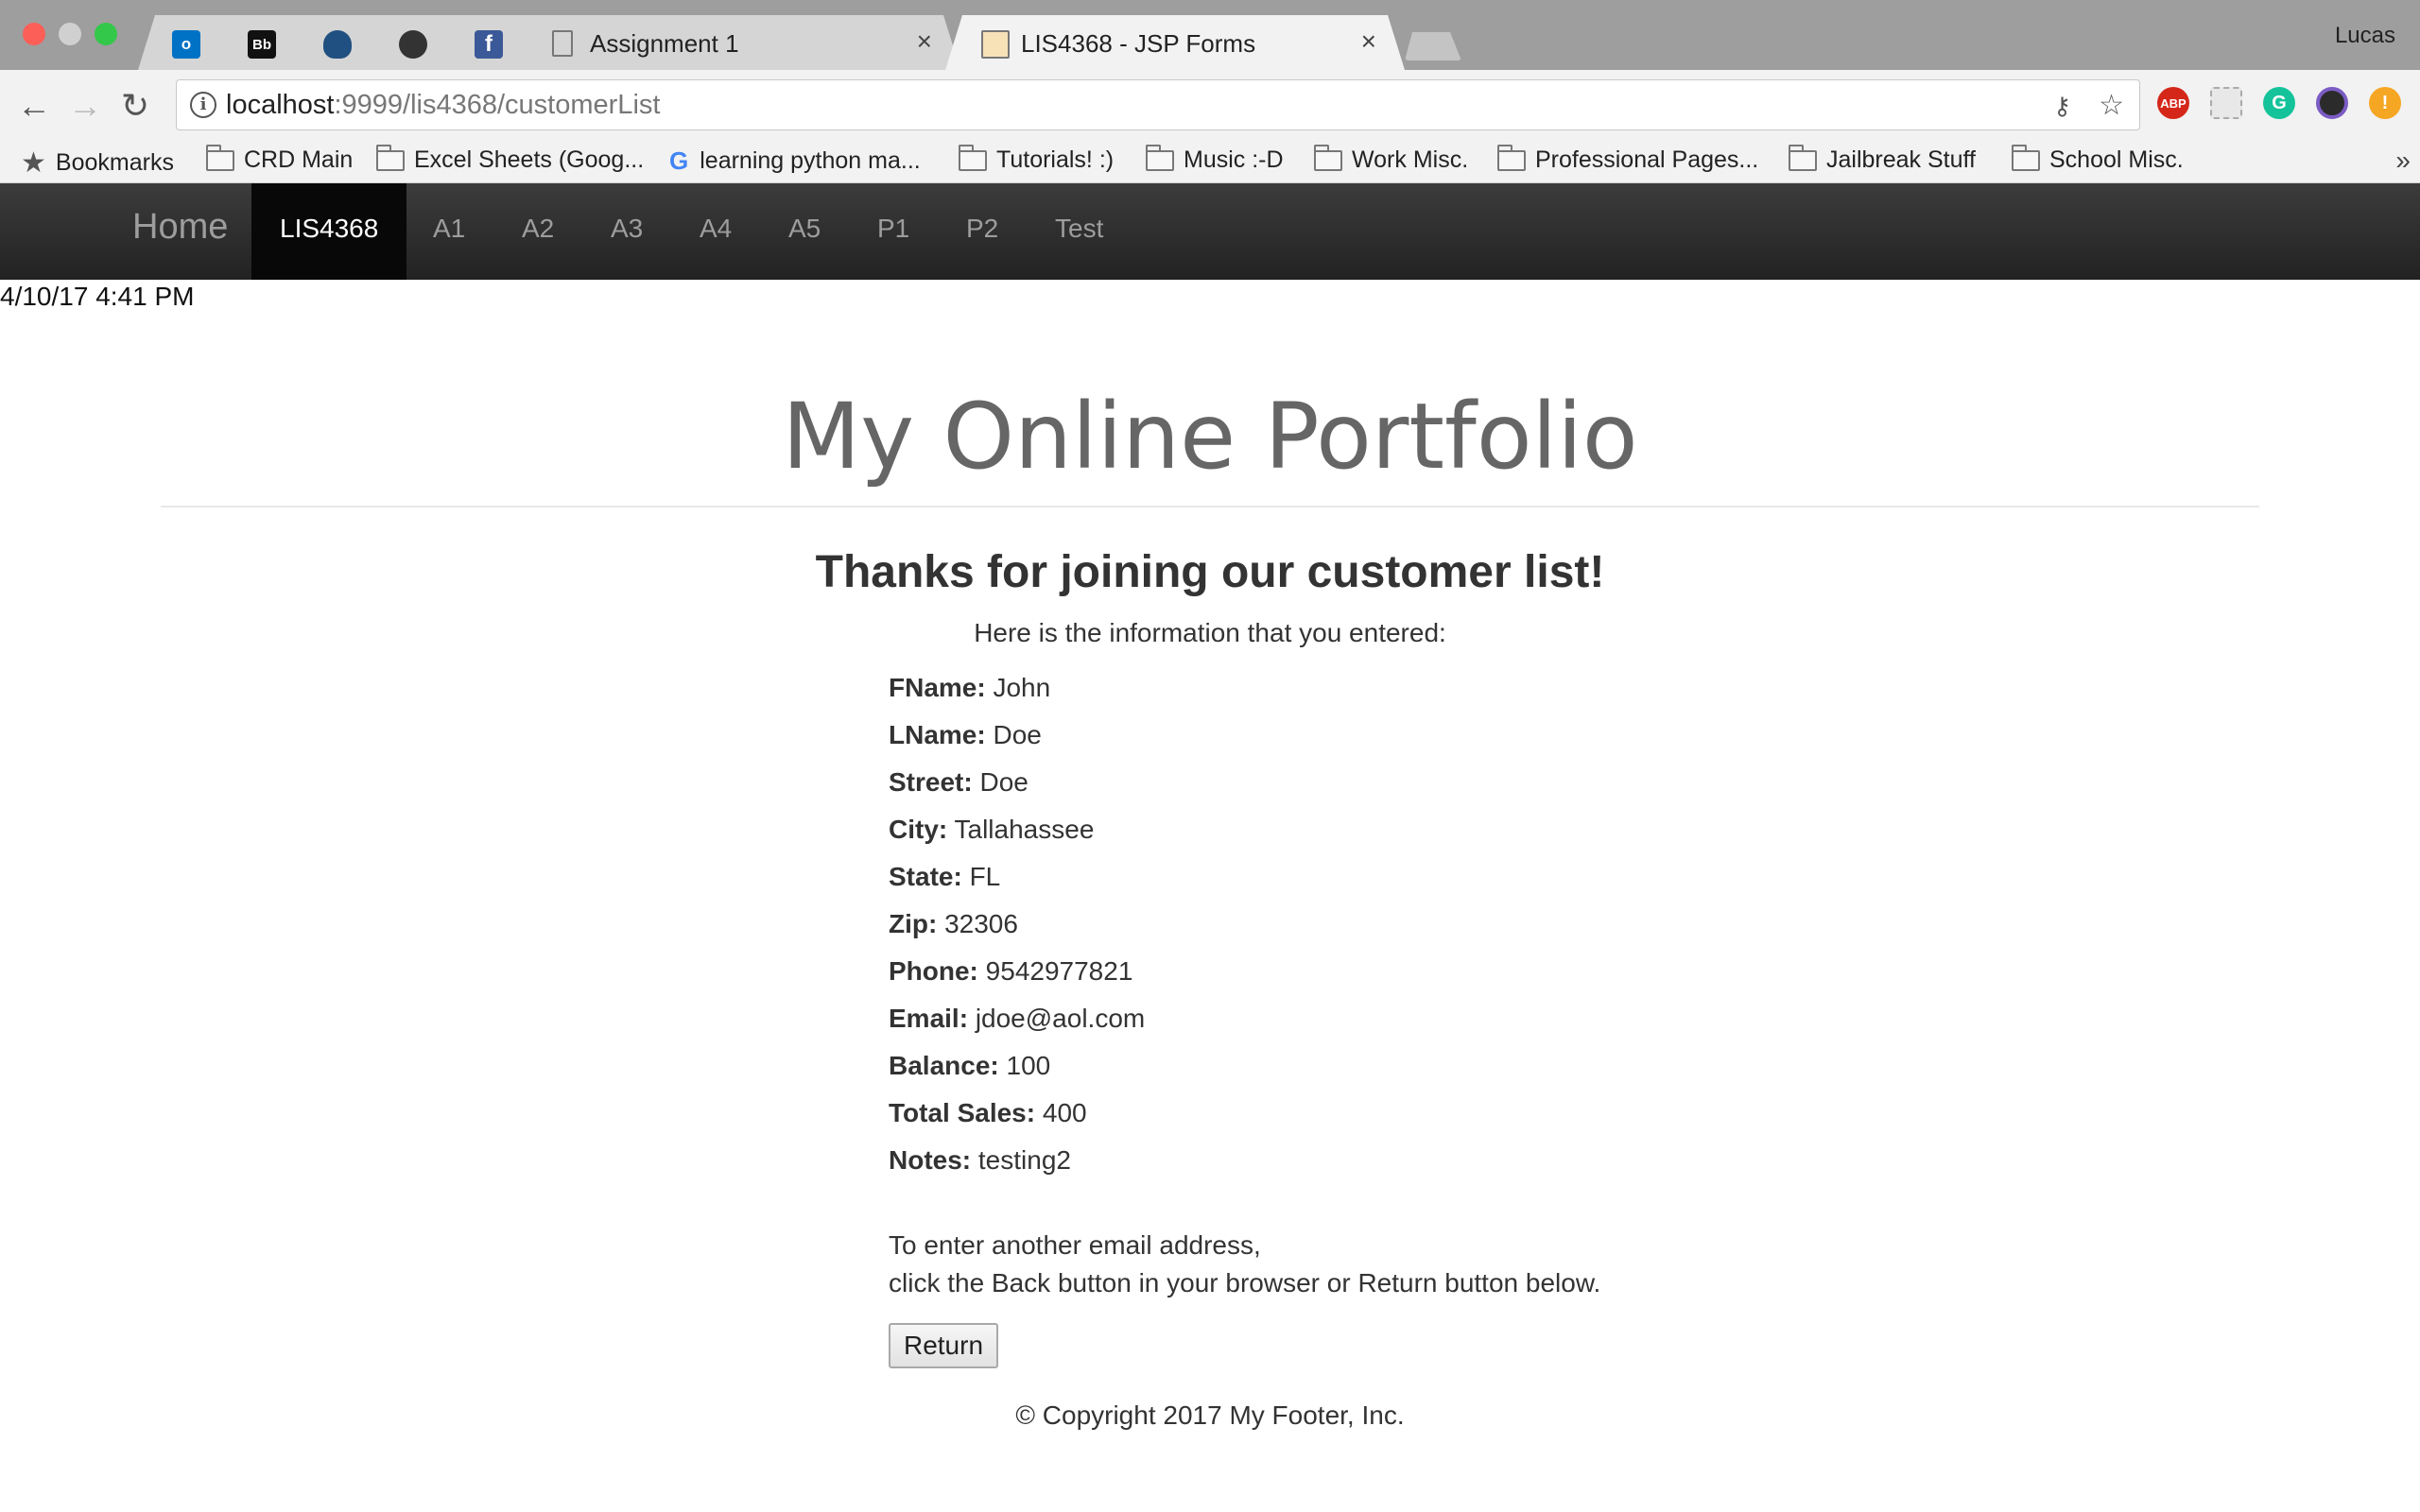  I want to click on field-value: Tallahassee, so click(1025, 829).